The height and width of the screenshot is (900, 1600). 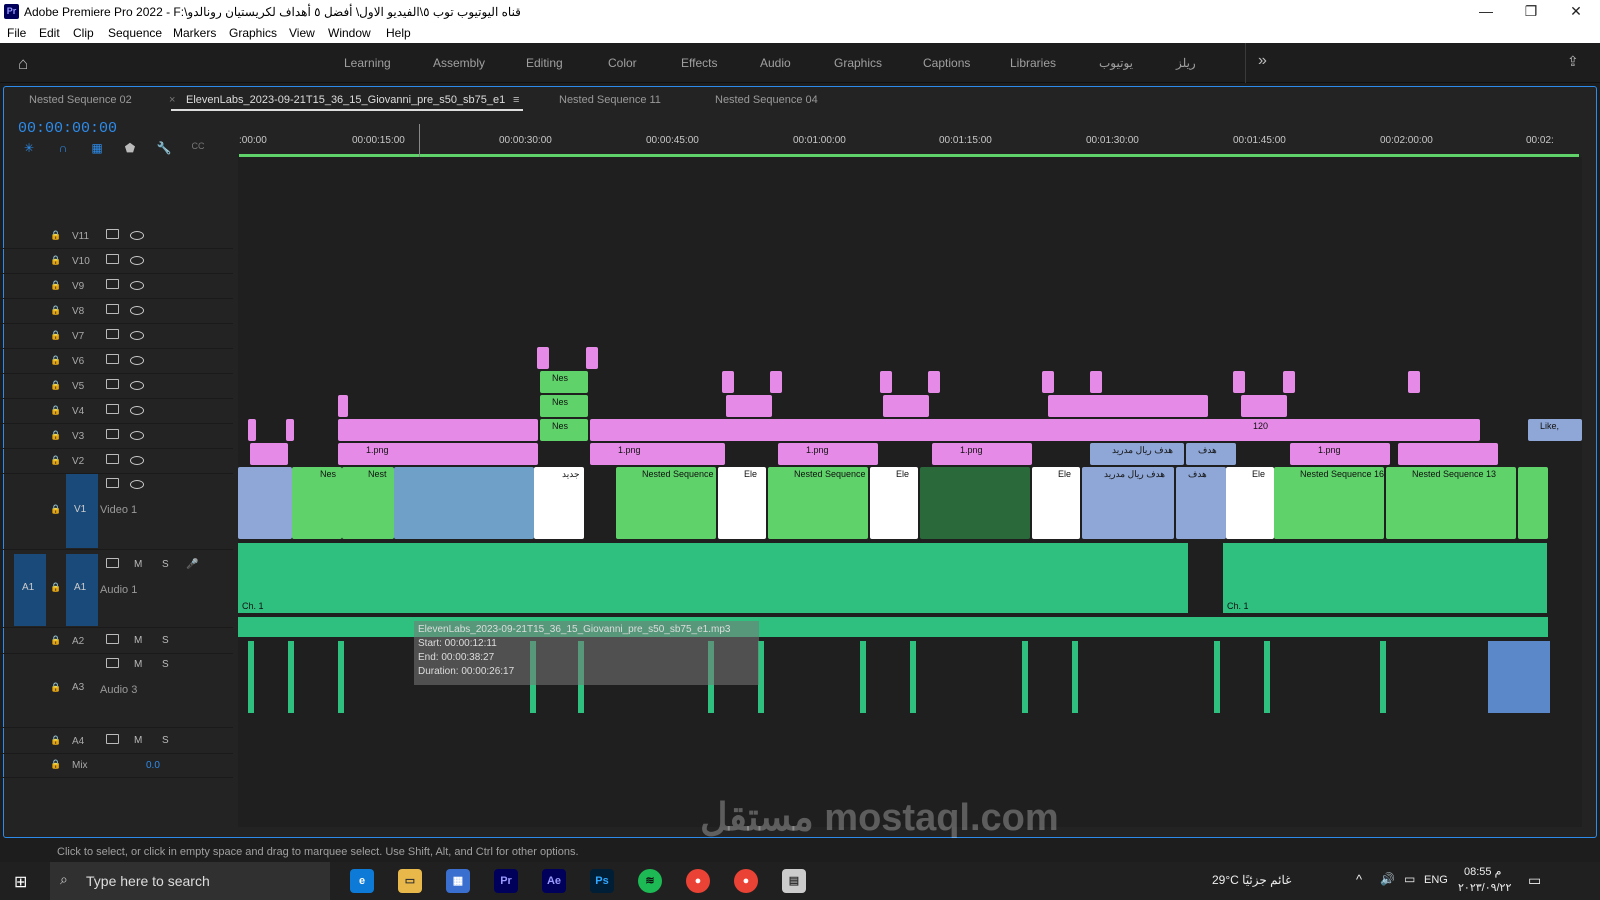 What do you see at coordinates (1555, 430) in the screenshot?
I see `clip-v3: Like,` at bounding box center [1555, 430].